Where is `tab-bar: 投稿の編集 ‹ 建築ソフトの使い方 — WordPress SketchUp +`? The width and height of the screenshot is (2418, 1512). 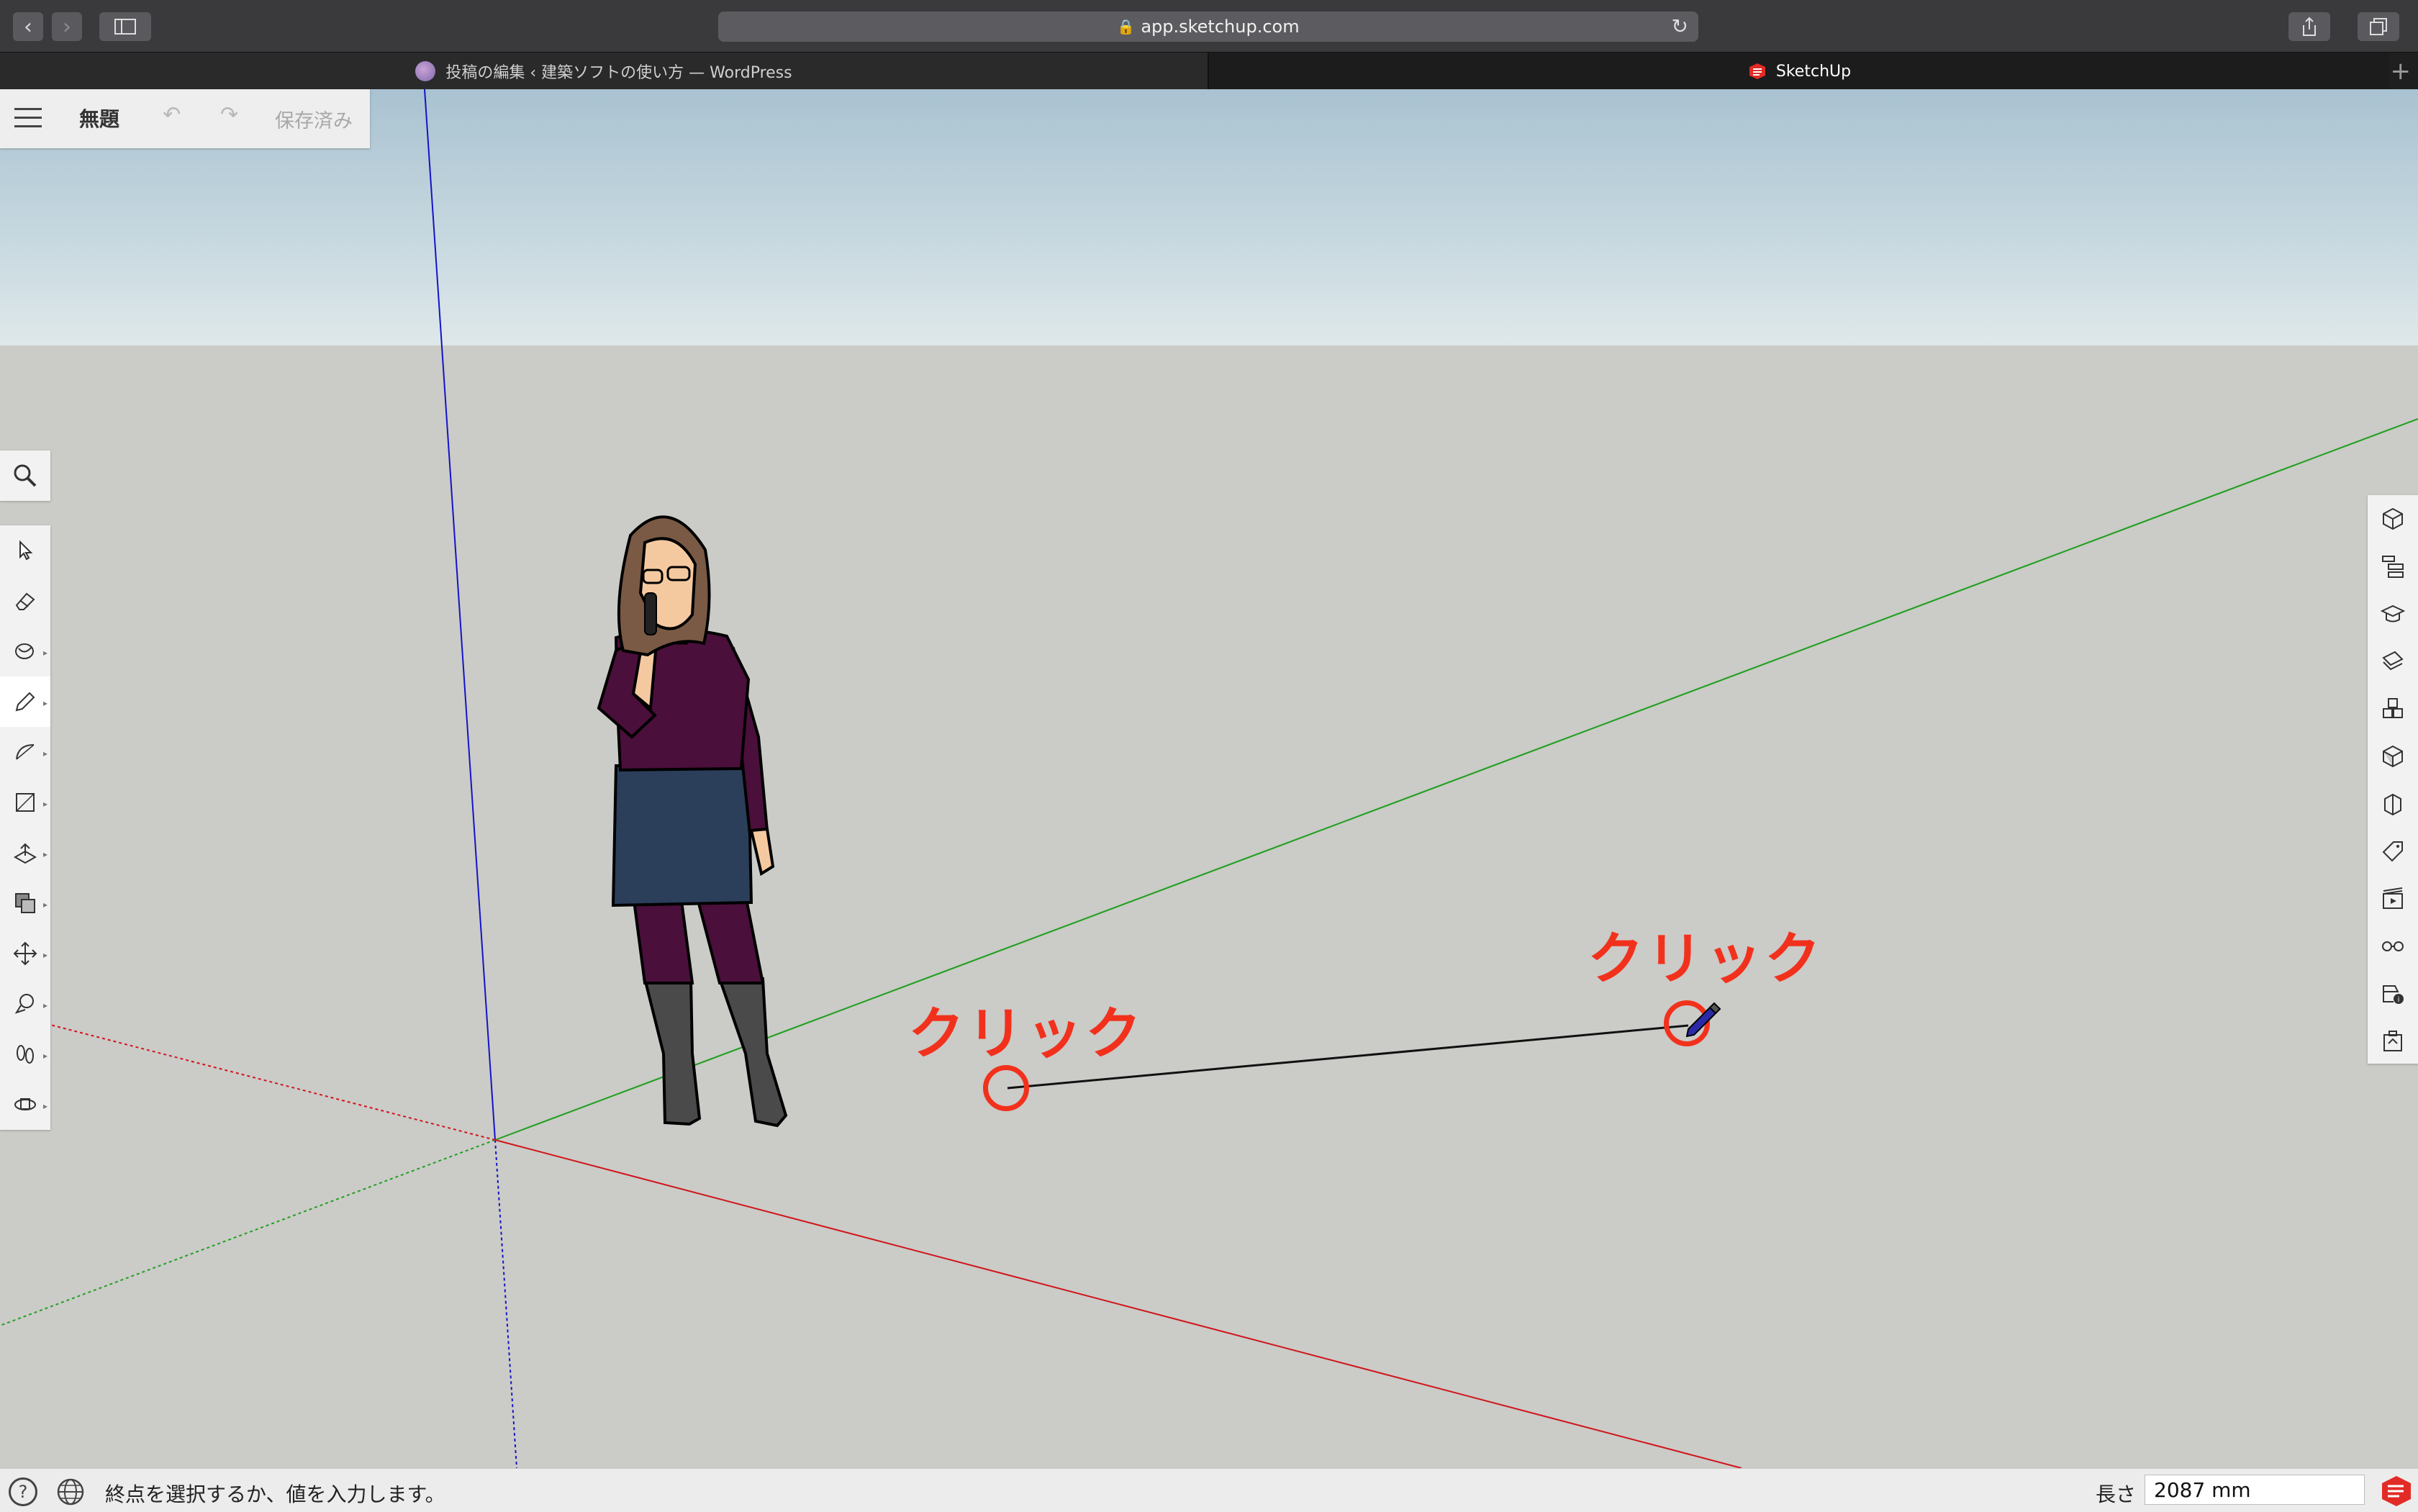
tab-bar: 投稿の編集 ‹ 建築ソフトの使い方 — WordPress SketchUp + is located at coordinates (1209, 71).